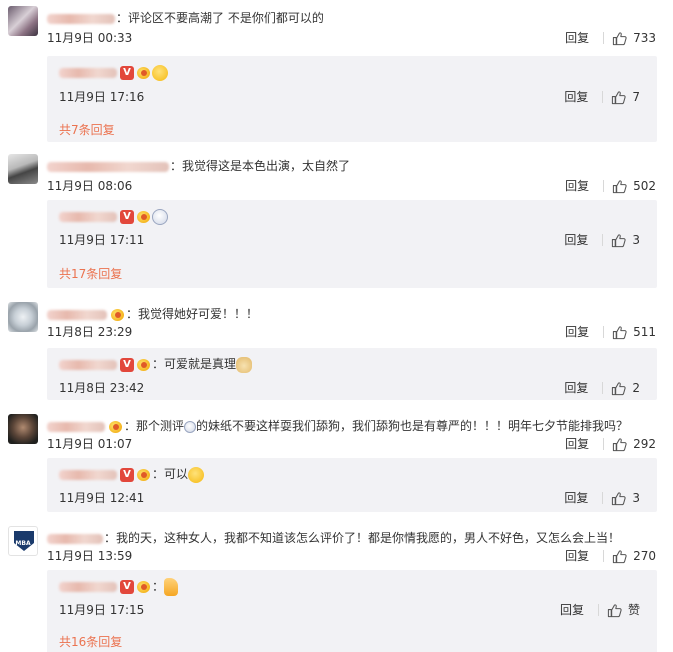 The height and width of the screenshot is (652, 673). Describe the element at coordinates (355, 18) in the screenshot. I see `comment-line: ：评论区不要高潮了 不是你们都可以的` at that location.